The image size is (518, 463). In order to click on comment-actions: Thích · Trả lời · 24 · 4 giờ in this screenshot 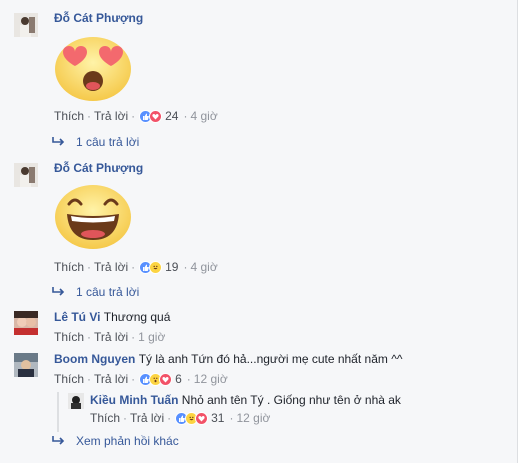, I will do `click(136, 116)`.